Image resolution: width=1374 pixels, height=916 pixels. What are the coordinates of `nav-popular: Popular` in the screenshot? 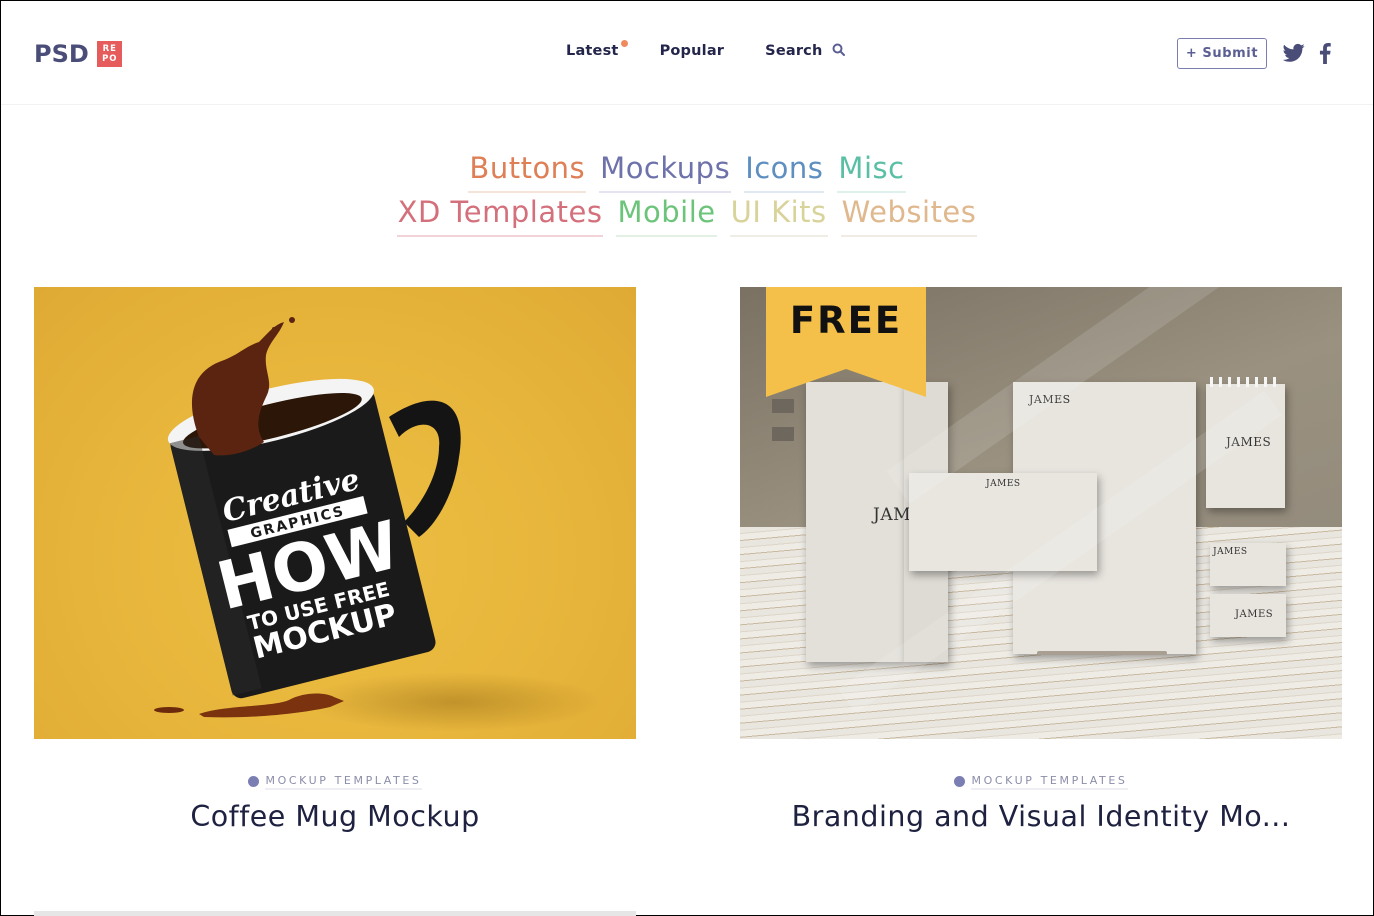 It's located at (692, 51).